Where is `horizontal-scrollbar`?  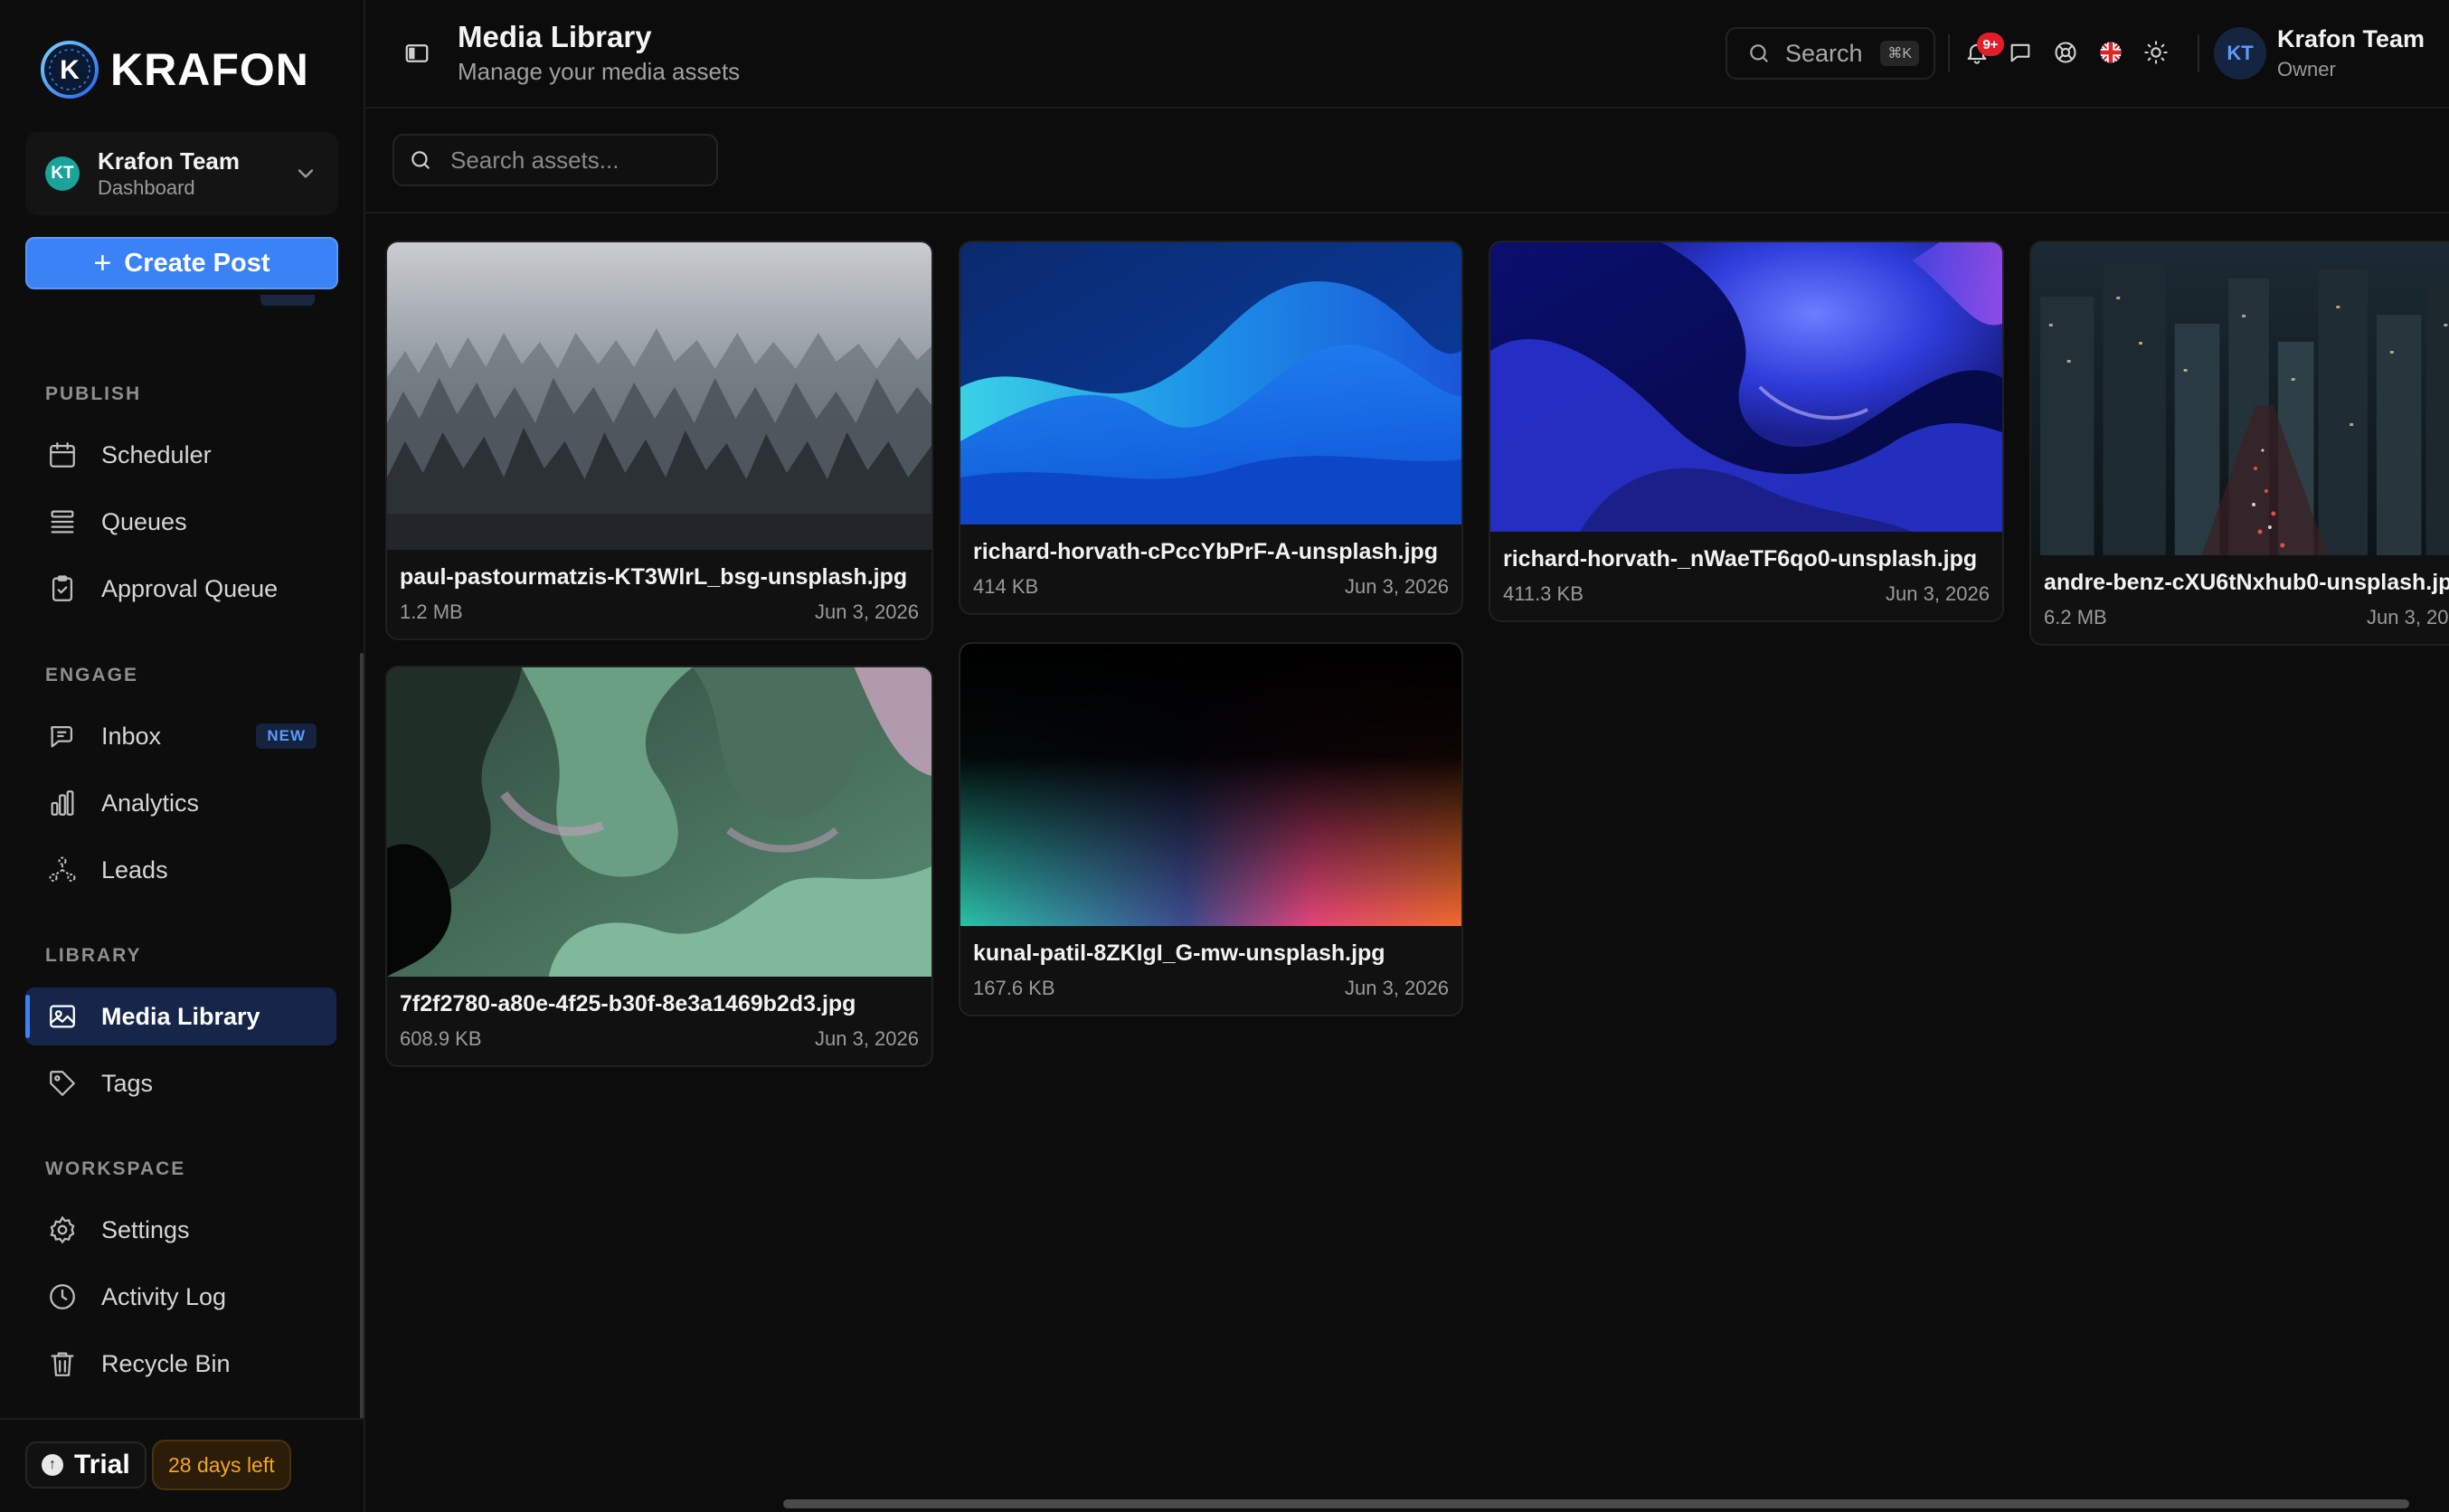
horizontal-scrollbar is located at coordinates (1596, 1503).